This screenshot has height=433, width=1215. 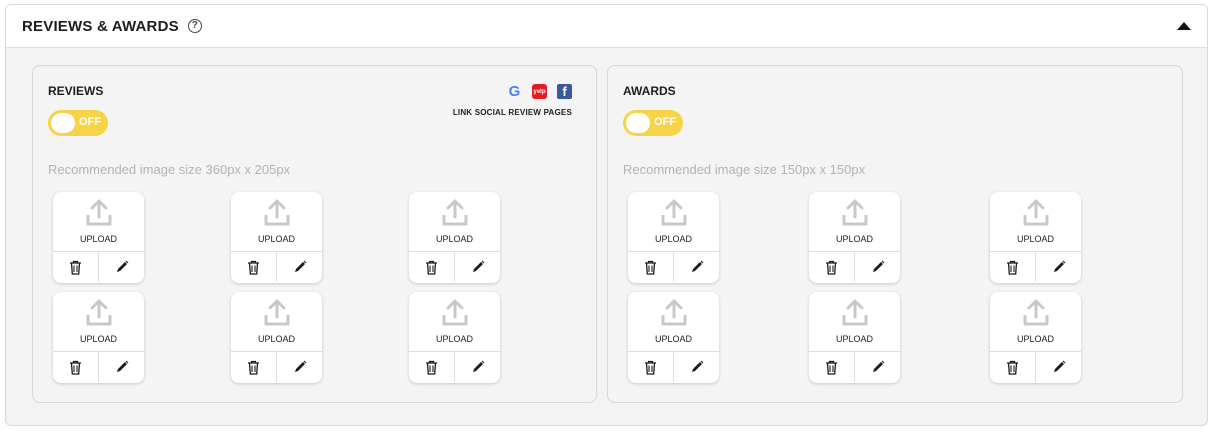 What do you see at coordinates (63, 123) in the screenshot?
I see `reviews-toggle-knob` at bounding box center [63, 123].